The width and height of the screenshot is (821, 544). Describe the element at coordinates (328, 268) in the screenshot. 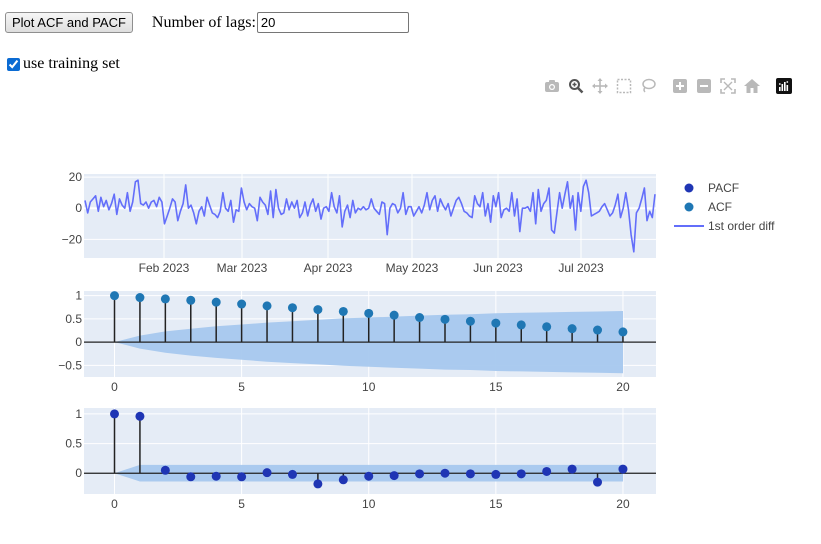

I see `x-tick-label: Apr 2023` at that location.